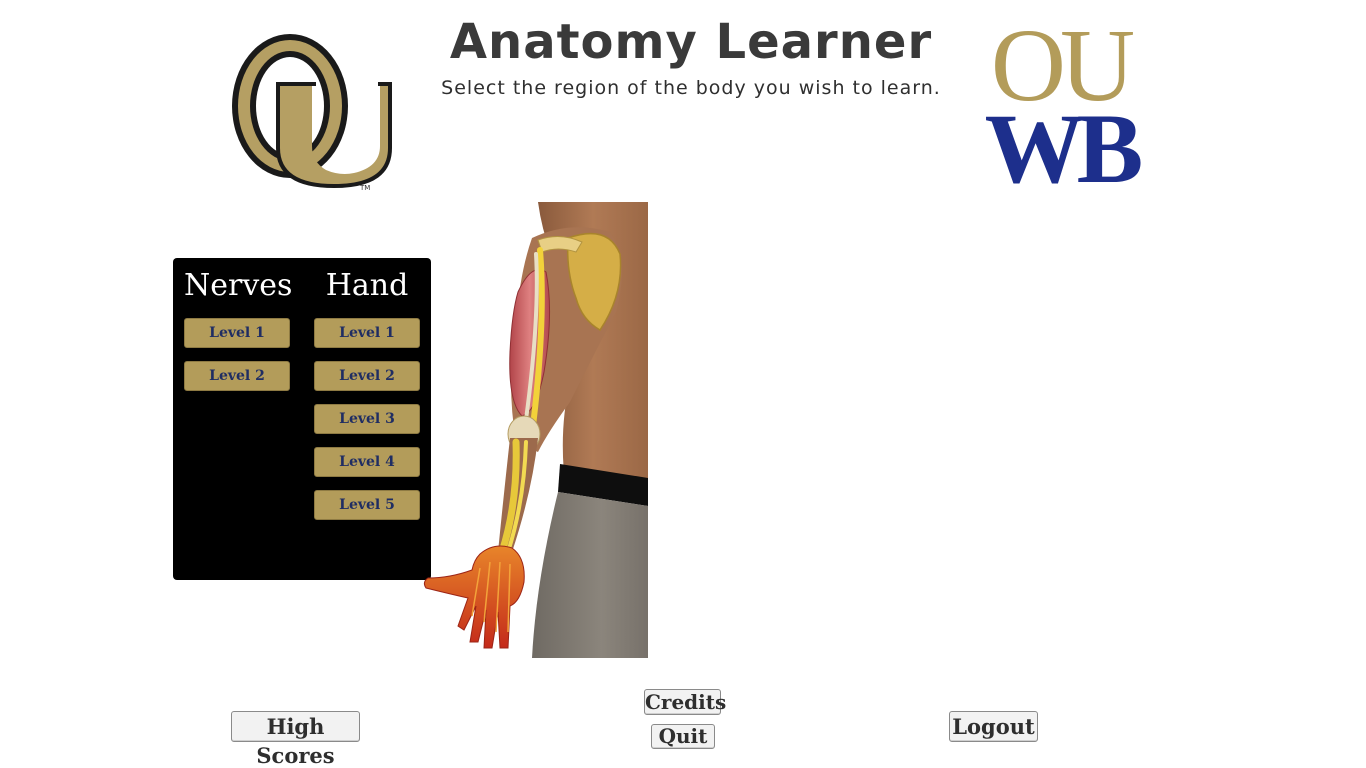 The height and width of the screenshot is (768, 1366). I want to click on hand-level-3-button: Level 3, so click(367, 419).